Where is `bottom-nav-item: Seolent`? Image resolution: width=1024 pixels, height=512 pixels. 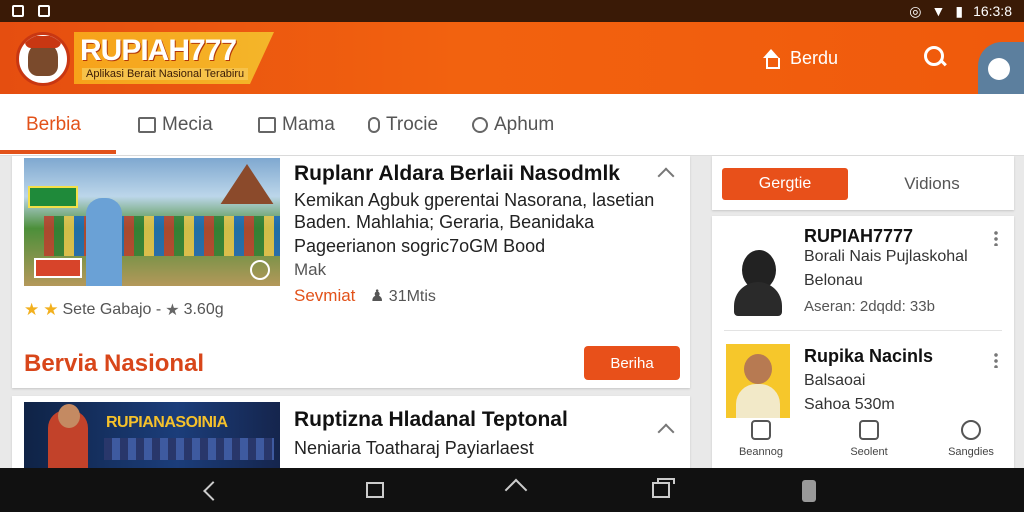
bottom-nav-item: Seolent is located at coordinates (869, 439).